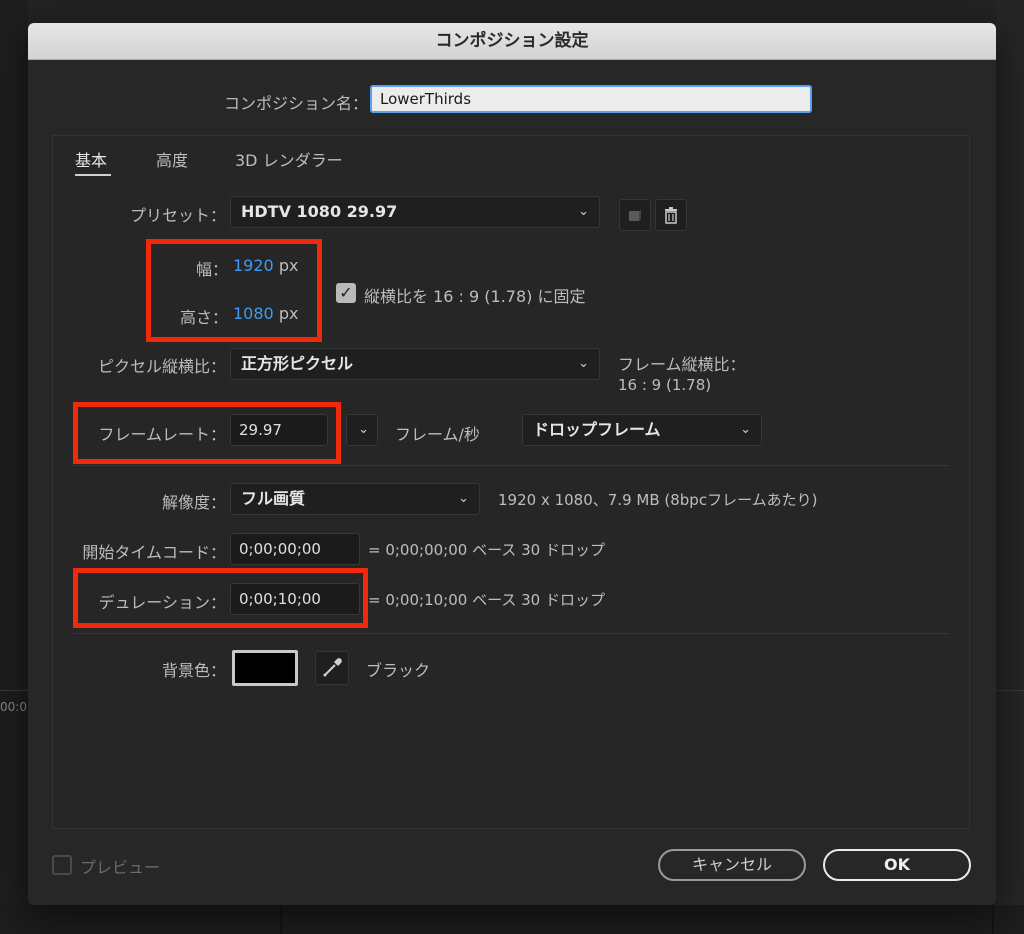  I want to click on checkmark-icon: ✓, so click(346, 292).